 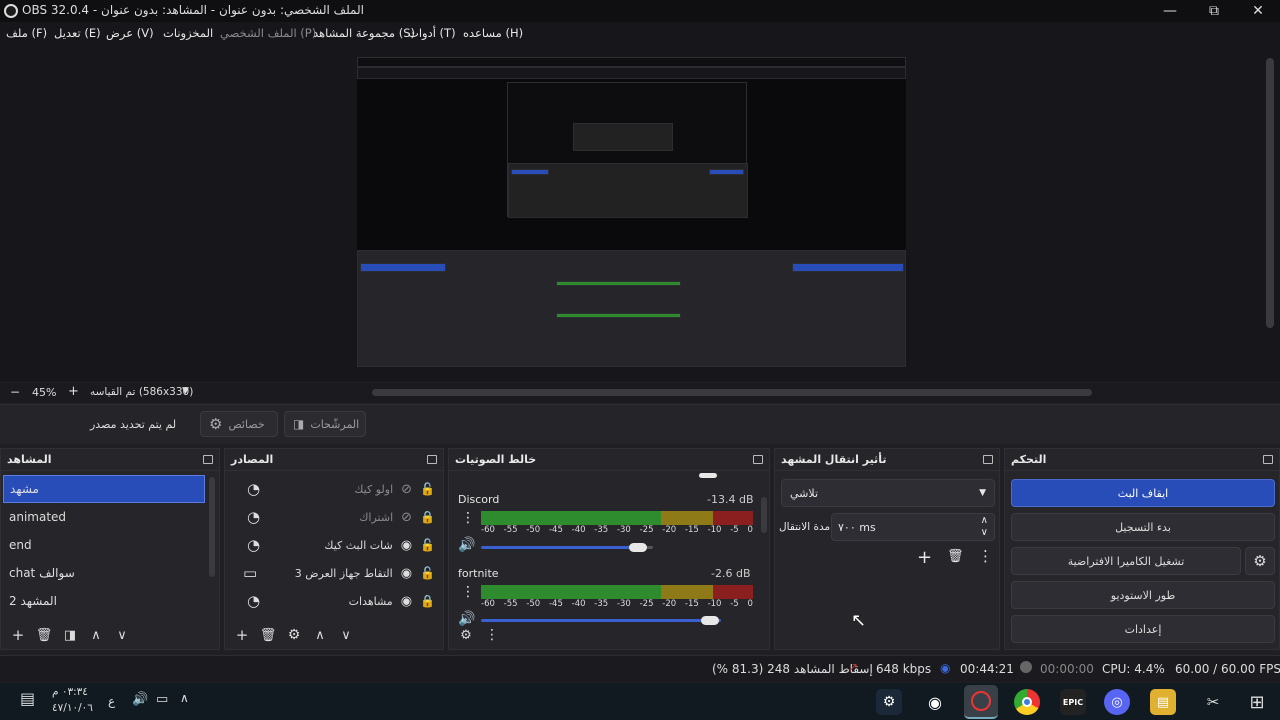 What do you see at coordinates (27, 698) in the screenshot?
I see `notification-icon: ▤` at bounding box center [27, 698].